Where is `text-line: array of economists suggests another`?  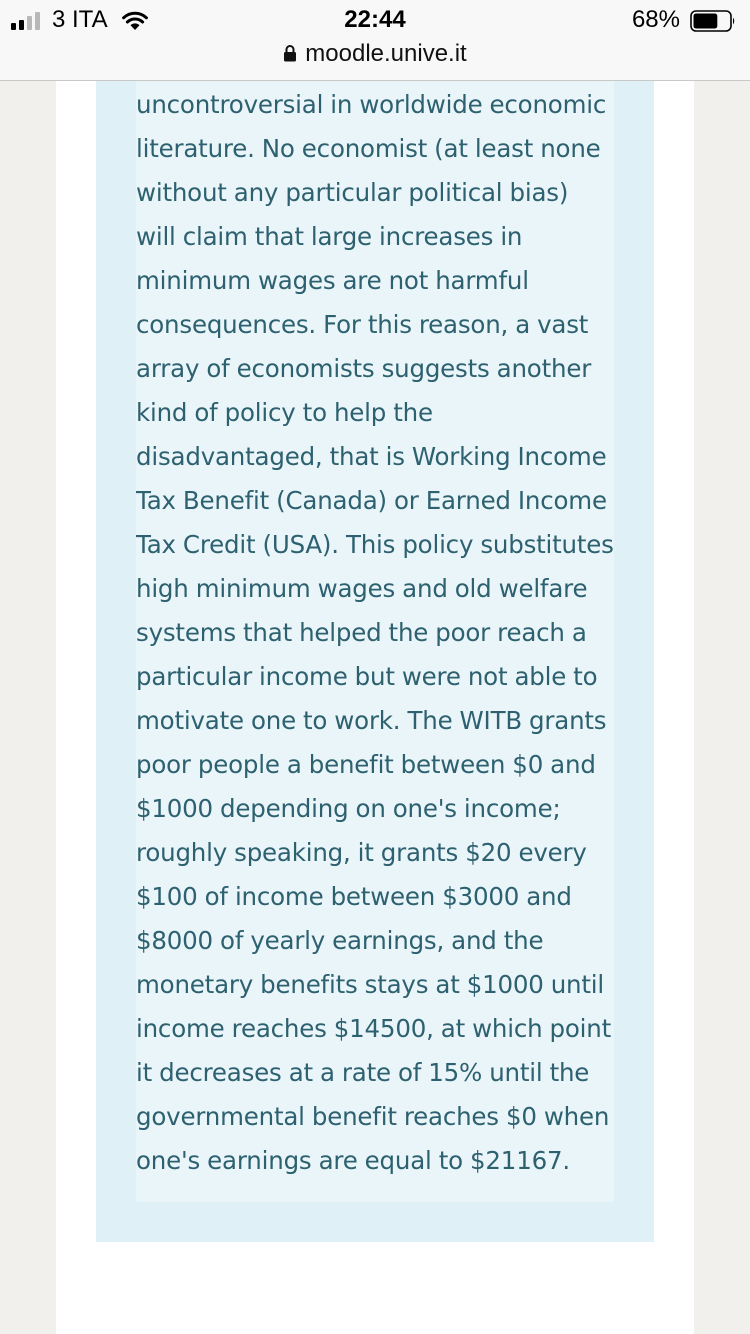 text-line: array of economists suggests another is located at coordinates (364, 368).